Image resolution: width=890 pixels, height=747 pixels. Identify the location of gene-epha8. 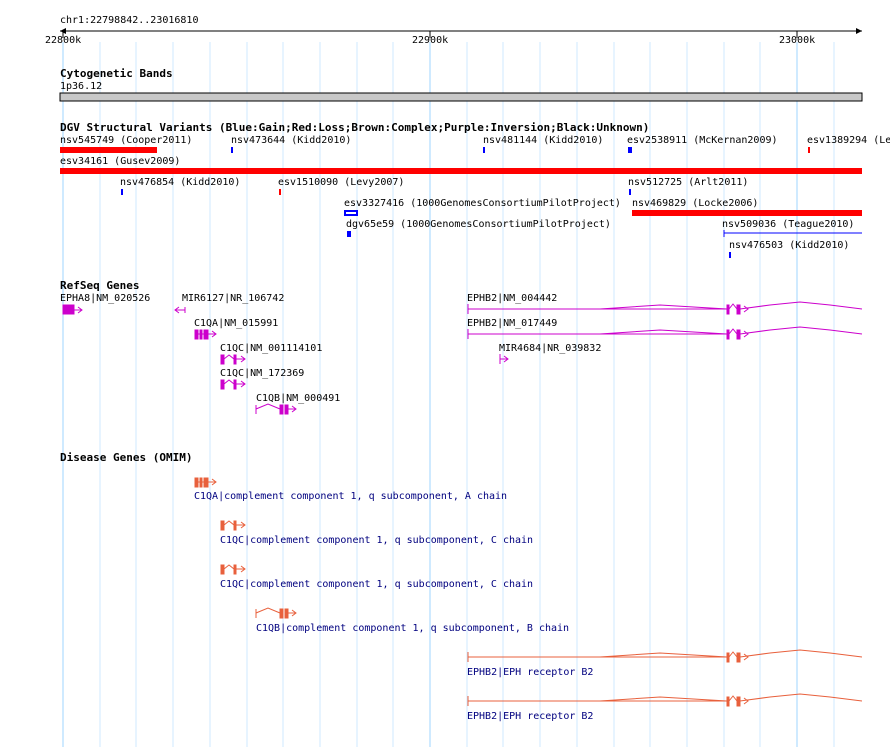
(72, 309).